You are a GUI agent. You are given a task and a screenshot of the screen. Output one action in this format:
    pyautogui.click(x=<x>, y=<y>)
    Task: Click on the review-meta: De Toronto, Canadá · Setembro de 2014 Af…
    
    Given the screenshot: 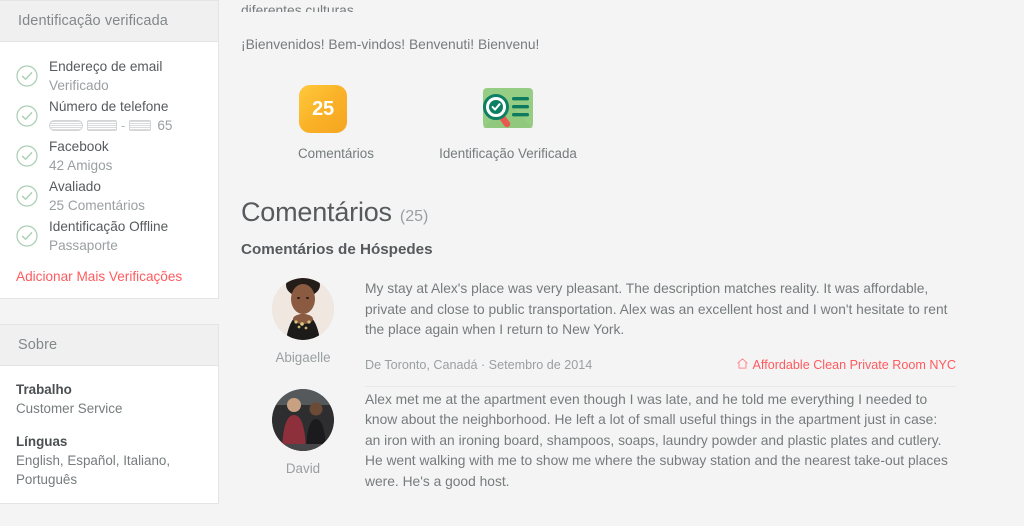 What is the action you would take?
    pyautogui.click(x=660, y=365)
    